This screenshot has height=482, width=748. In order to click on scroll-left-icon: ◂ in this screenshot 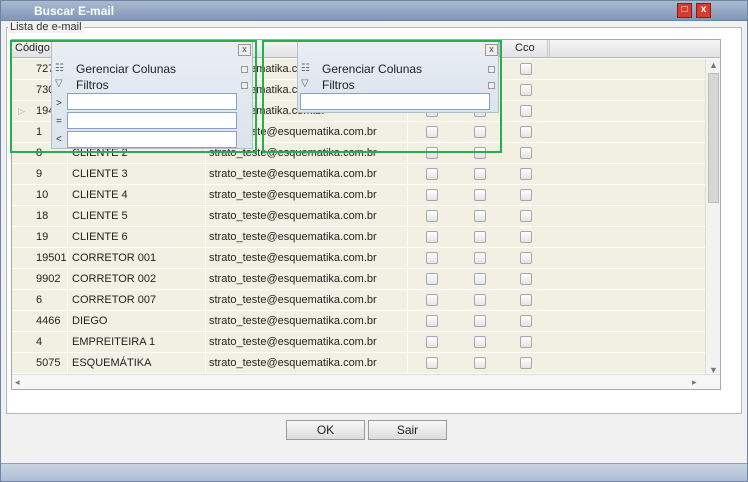, I will do `click(17, 382)`.